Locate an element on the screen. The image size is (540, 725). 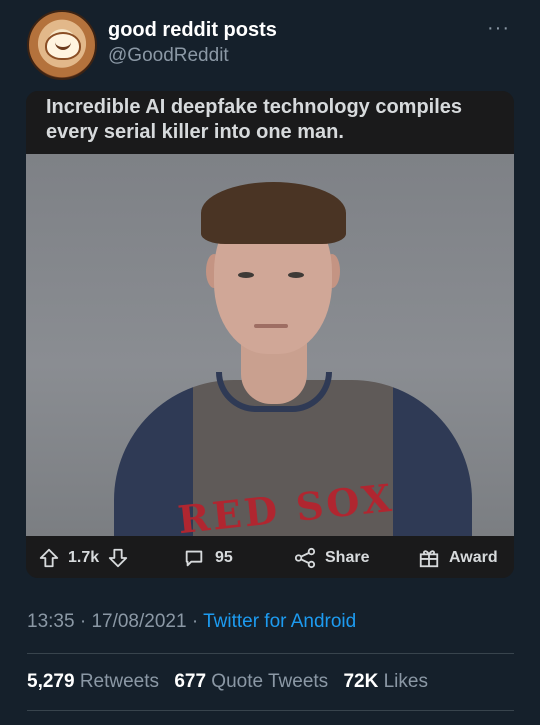
tweet-header: good reddit posts @GoodReddit ··· is located at coordinates (270, 45).